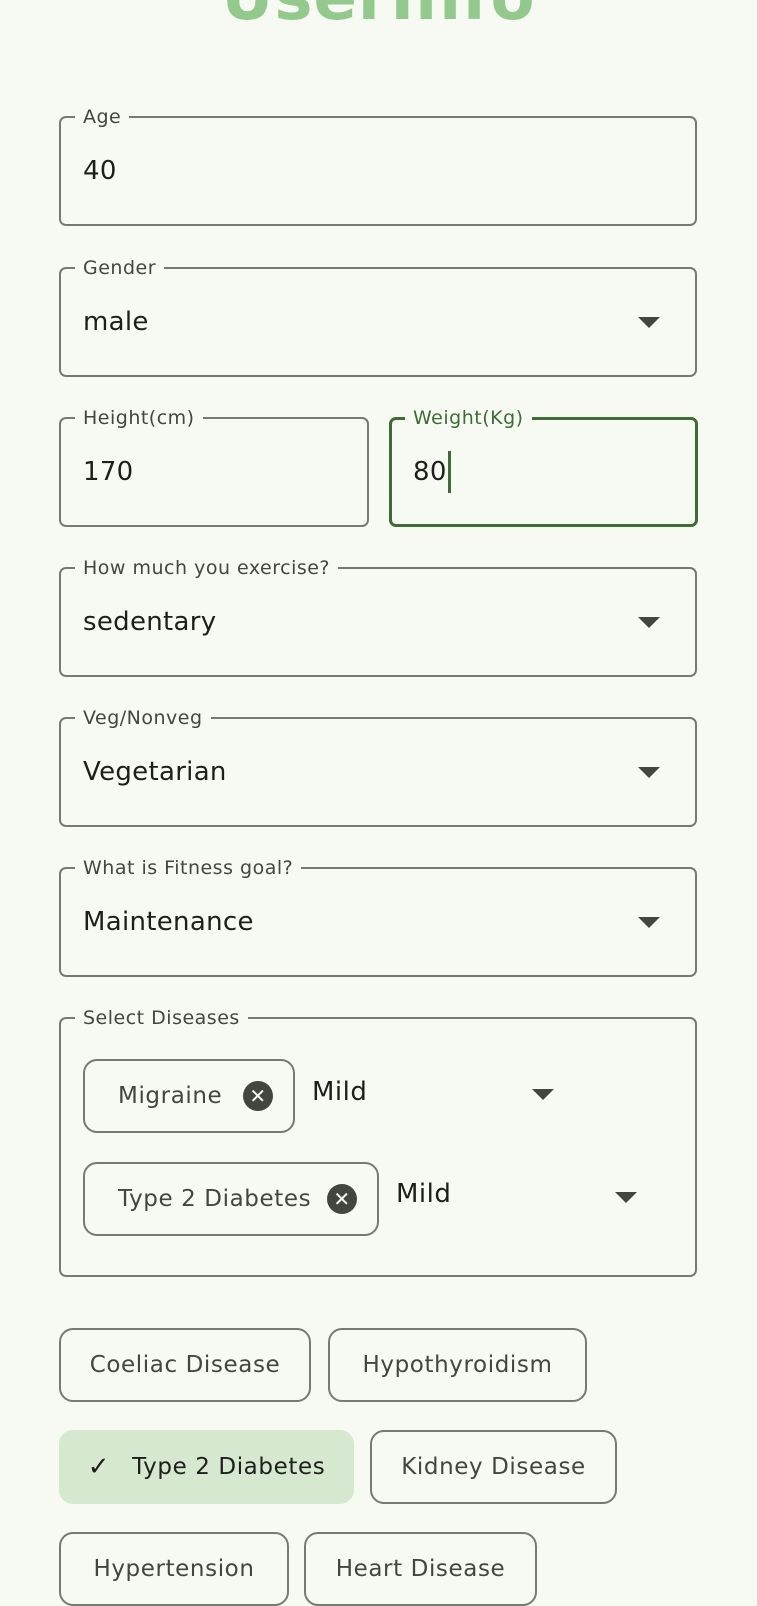 The width and height of the screenshot is (757, 1606). Describe the element at coordinates (229, 1467) in the screenshot. I see `chip-label: Type 2 Diabetes` at that location.